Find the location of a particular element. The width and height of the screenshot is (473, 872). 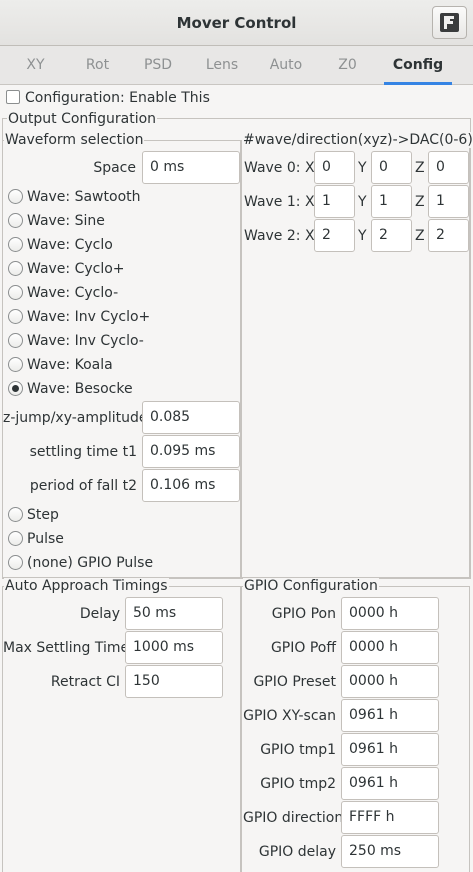

max-settling-time-label: Max Settling Time is located at coordinates (66, 648).